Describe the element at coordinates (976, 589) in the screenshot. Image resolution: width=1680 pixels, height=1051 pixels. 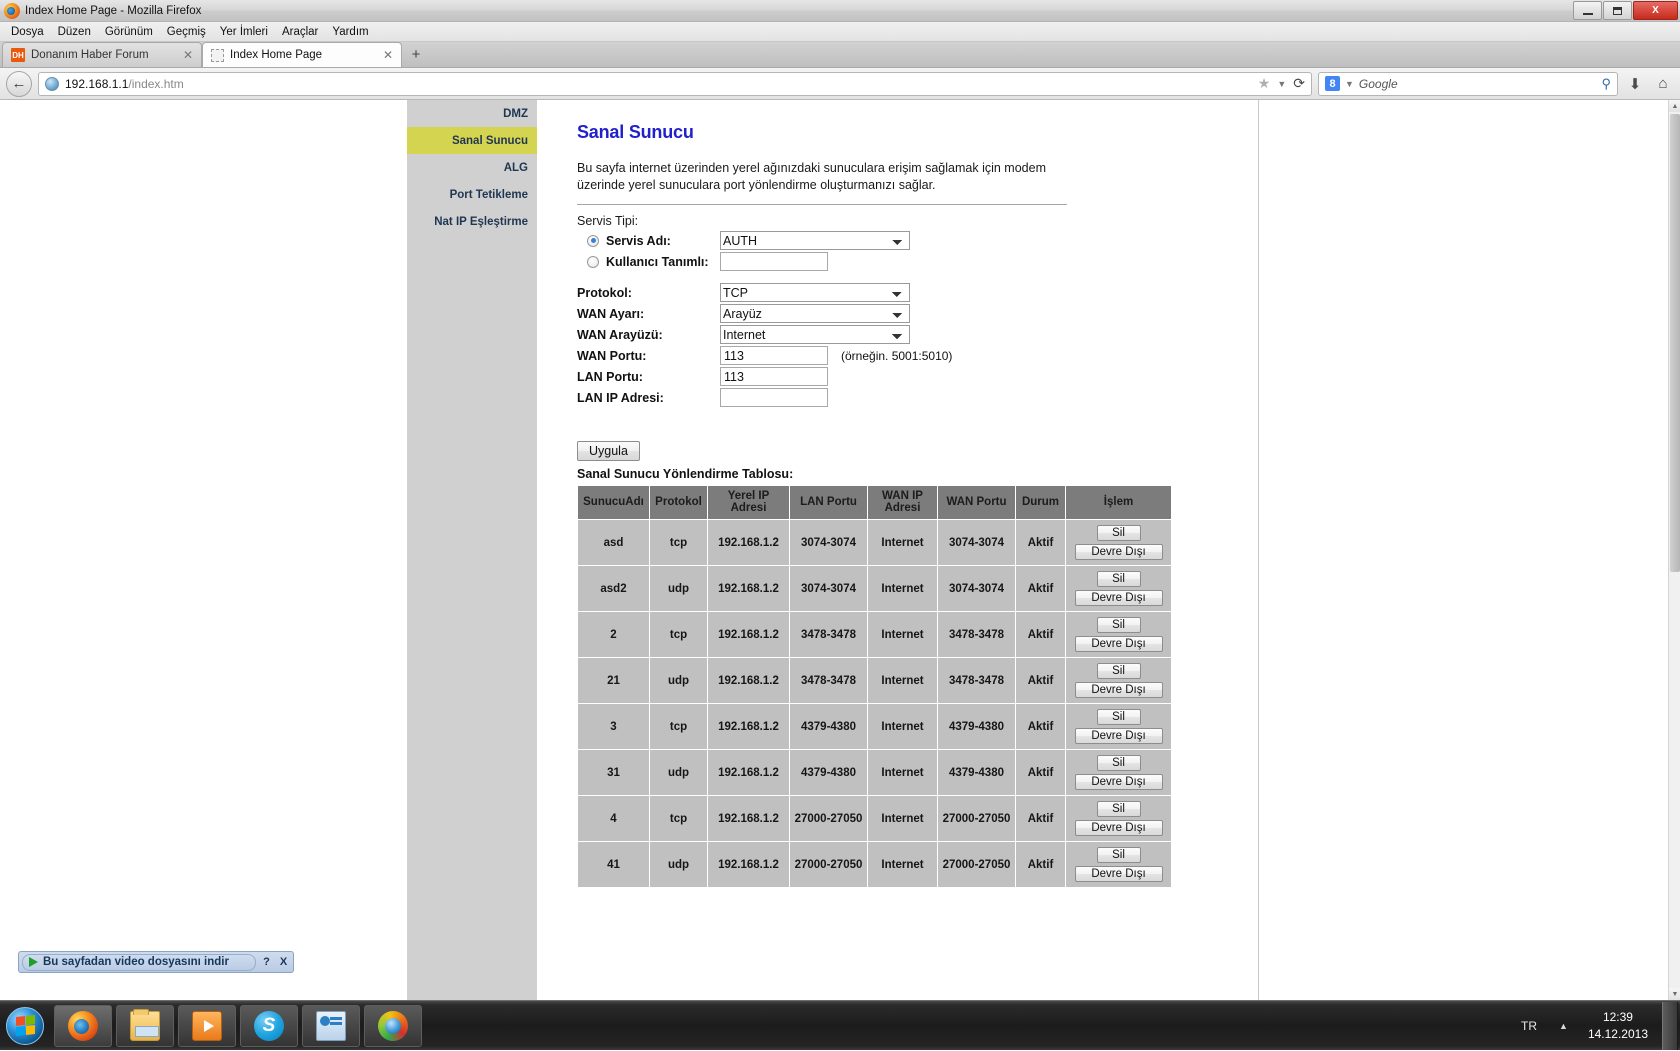
I see `cell-wan-port: 3074-3074` at that location.